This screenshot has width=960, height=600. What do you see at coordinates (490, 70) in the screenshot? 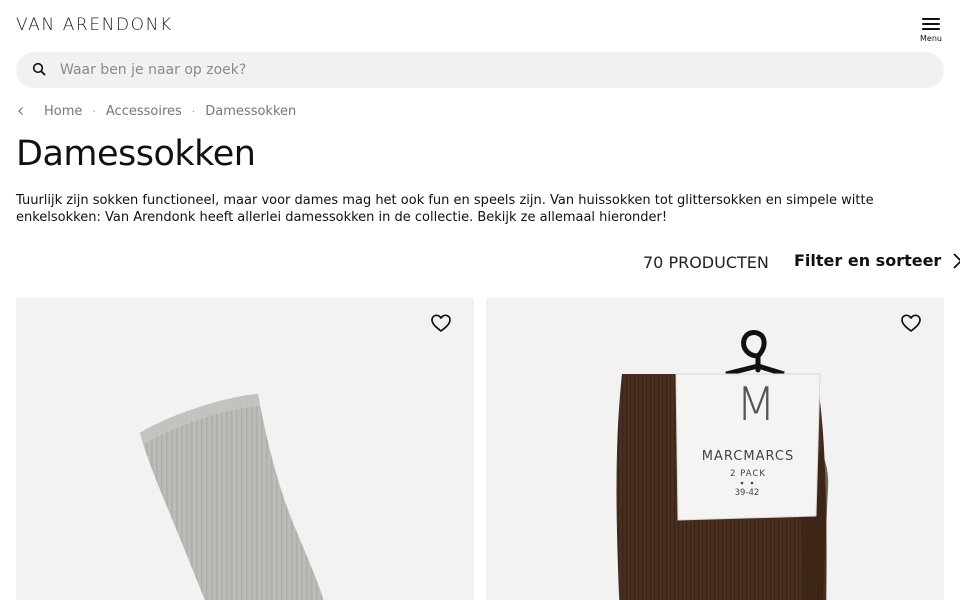
I see `search-input` at bounding box center [490, 70].